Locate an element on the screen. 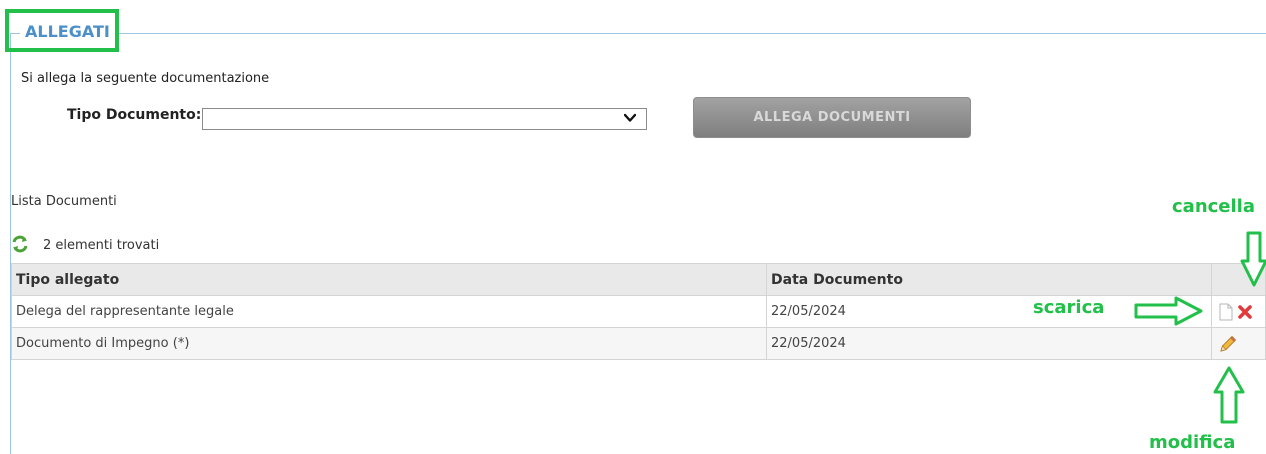  annotation-scarica: scarica is located at coordinates (1069, 307).